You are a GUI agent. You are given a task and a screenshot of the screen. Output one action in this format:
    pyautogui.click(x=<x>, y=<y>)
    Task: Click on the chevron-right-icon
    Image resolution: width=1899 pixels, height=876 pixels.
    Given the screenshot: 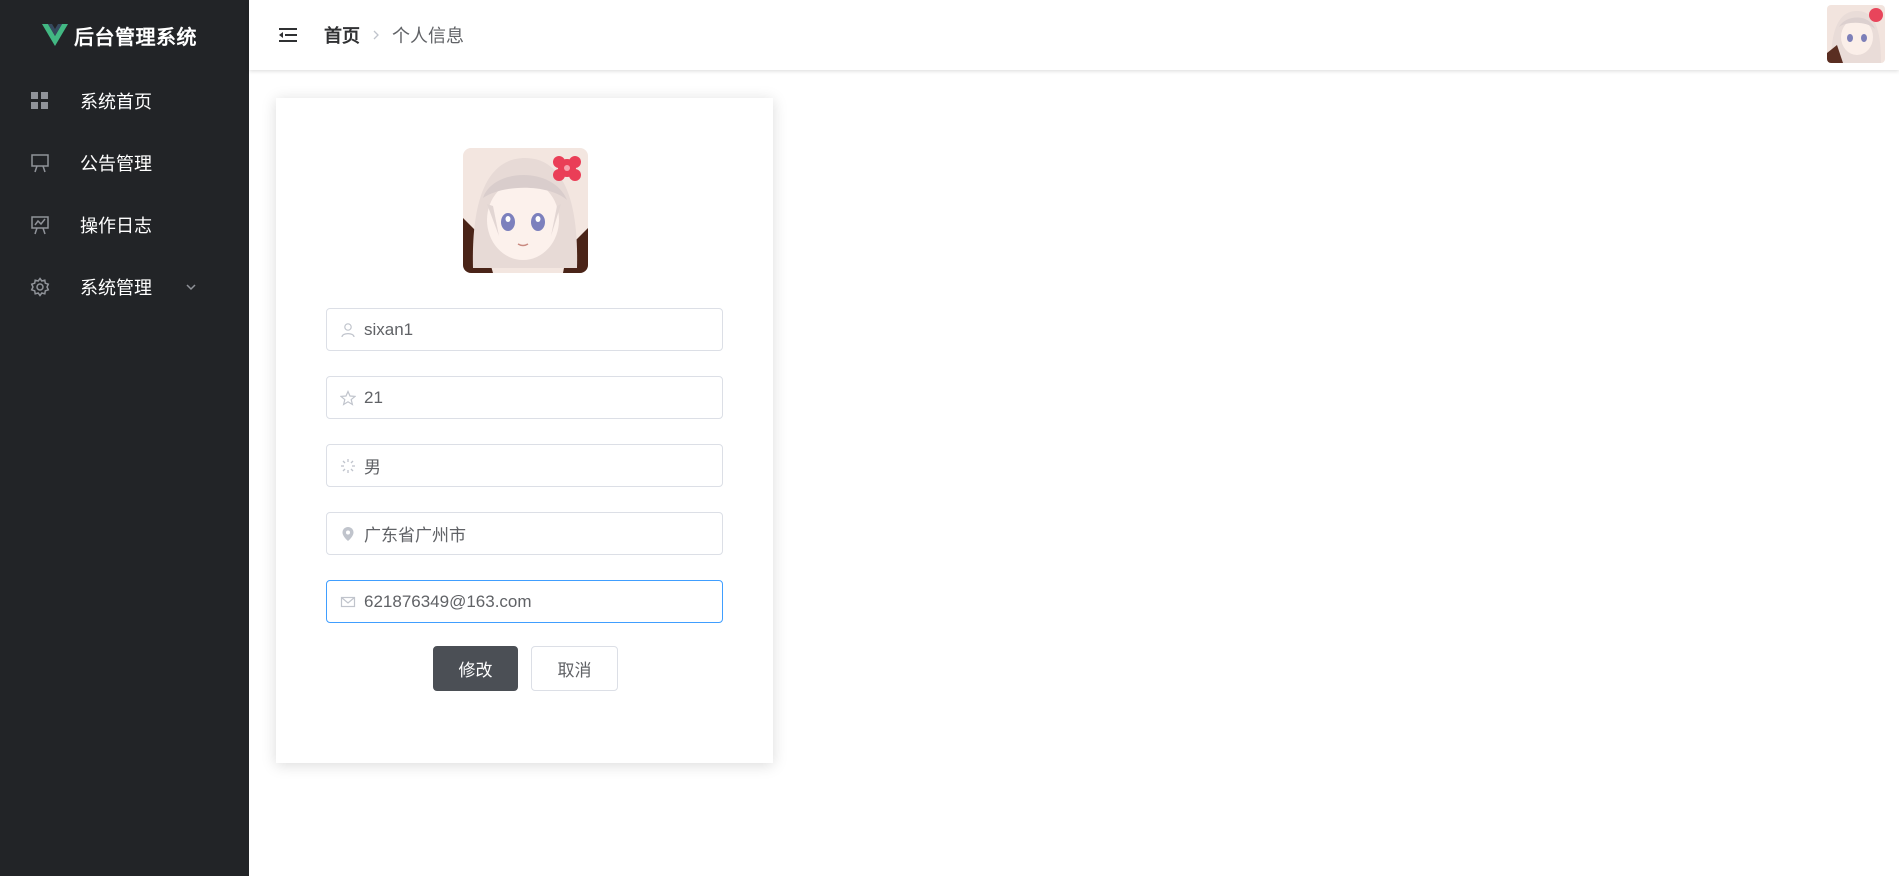 What is the action you would take?
    pyautogui.click(x=376, y=35)
    